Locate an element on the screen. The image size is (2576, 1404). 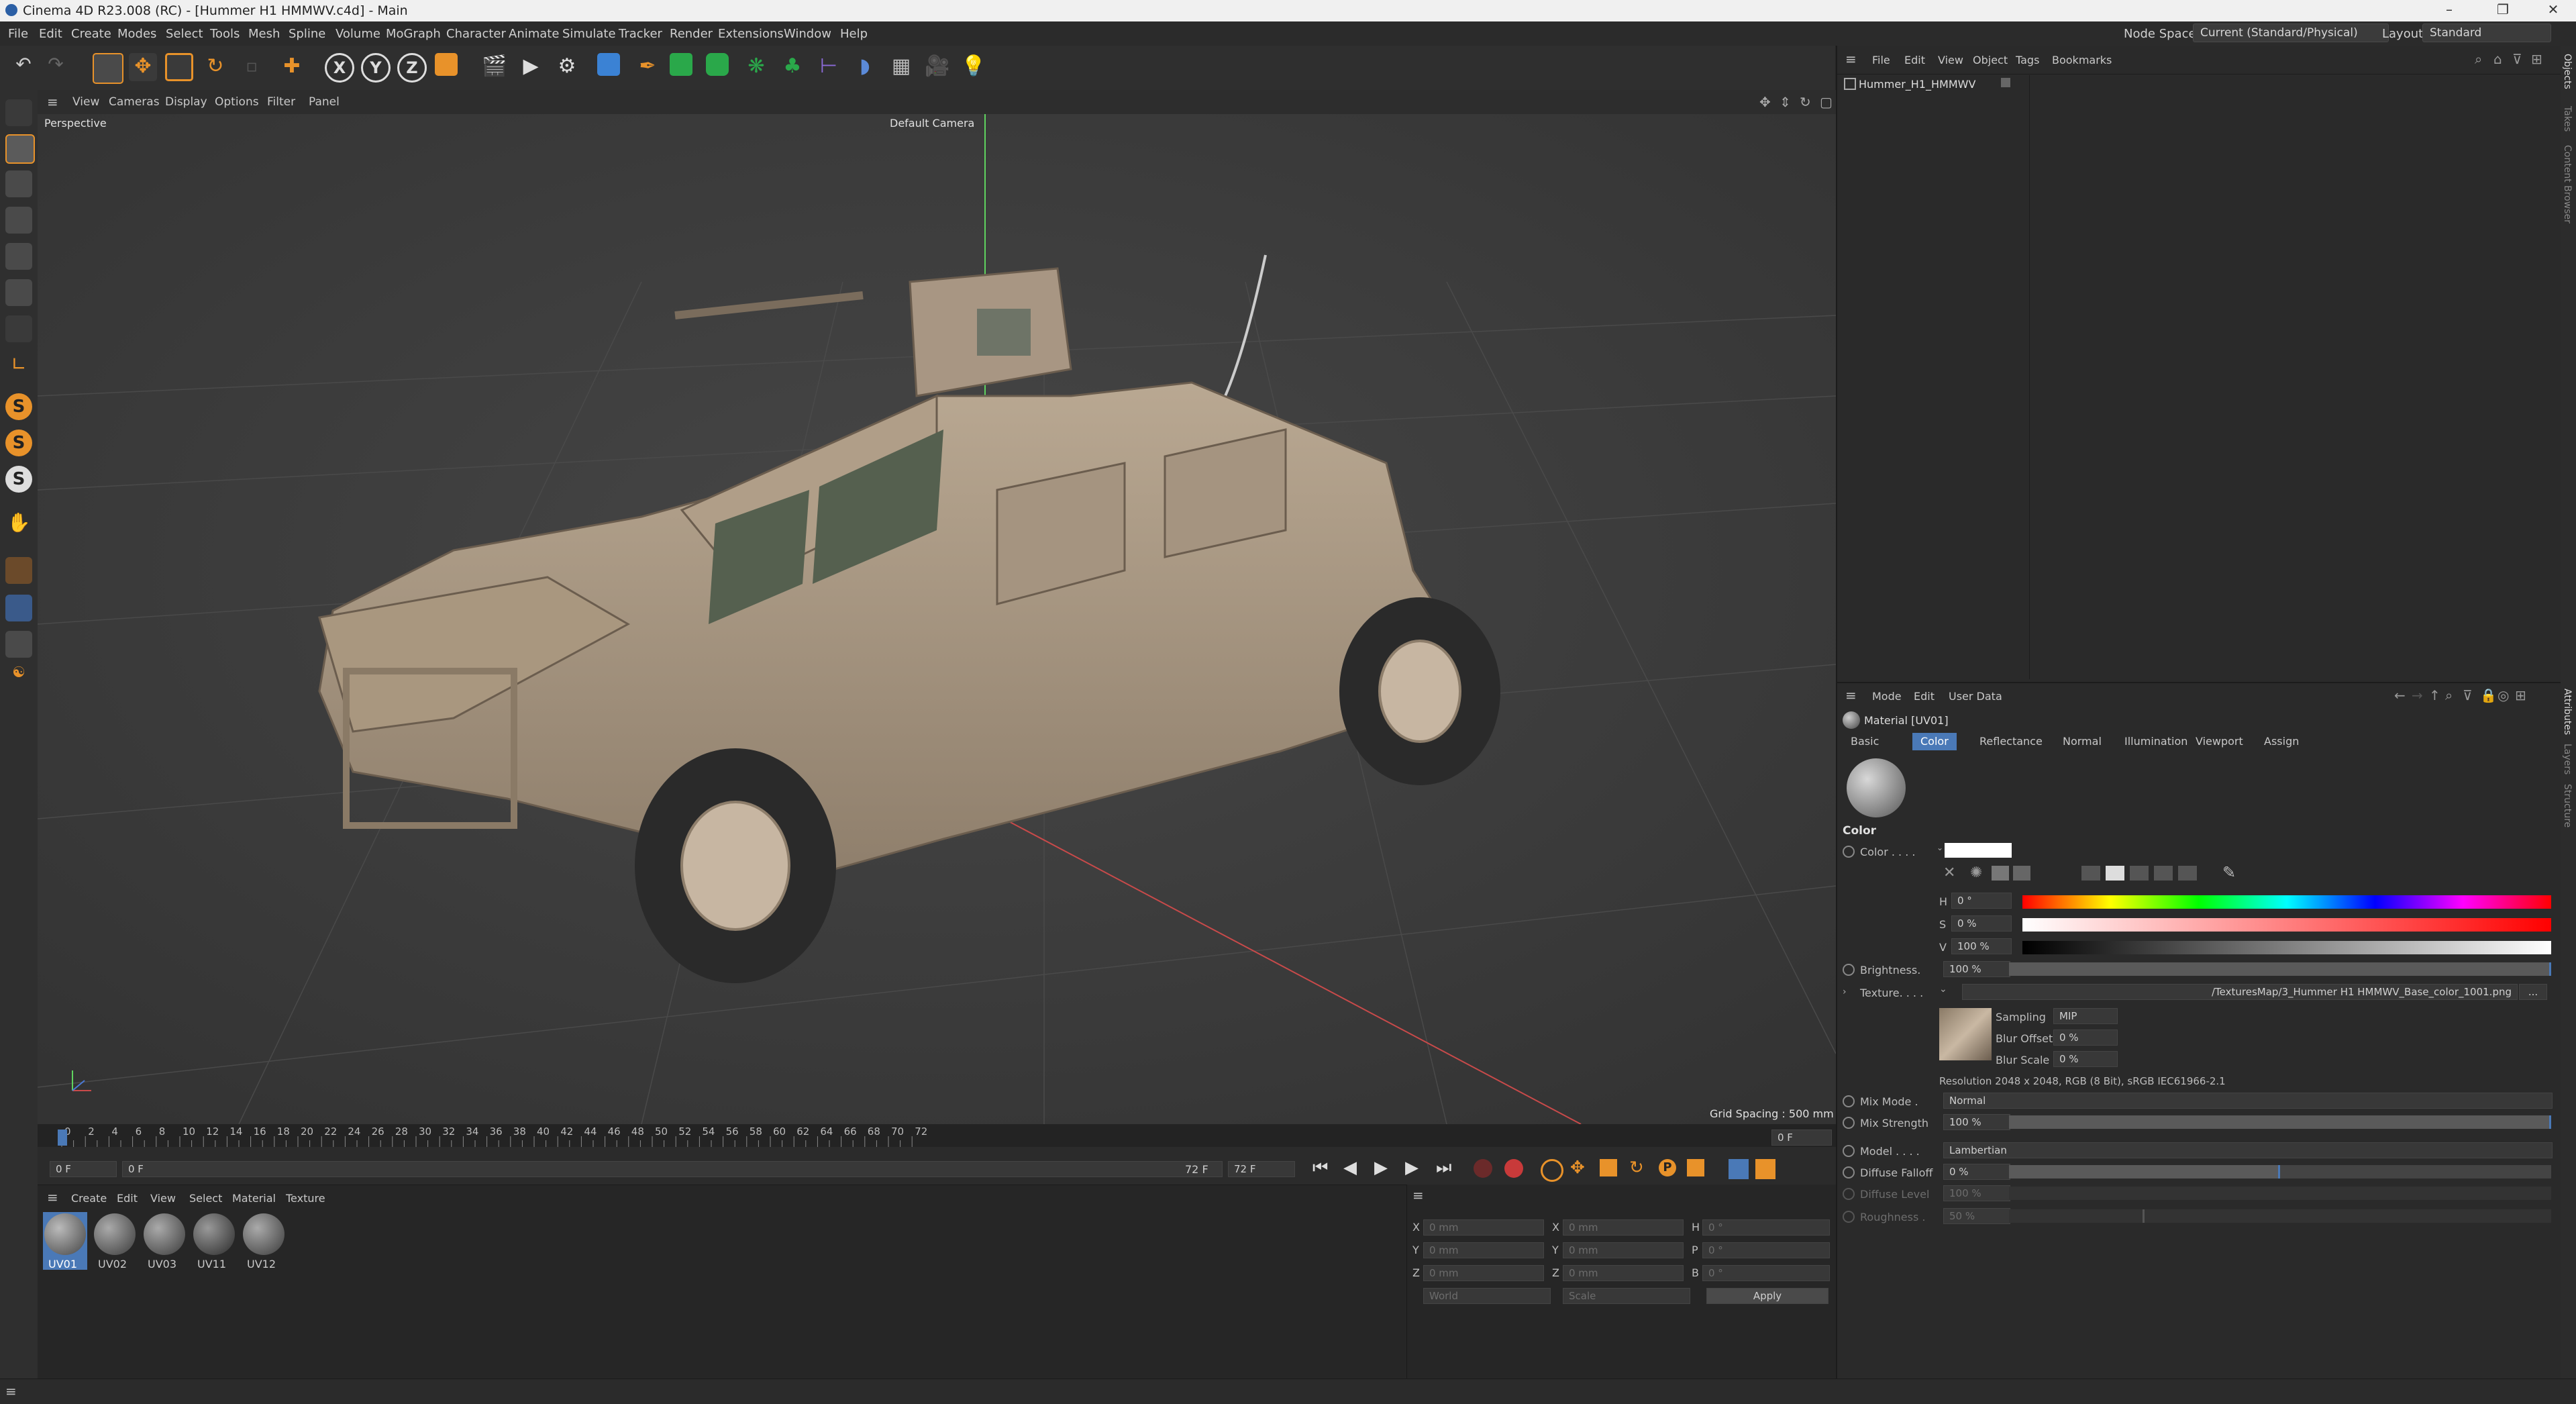
apply-button: Apply is located at coordinates (1767, 1296).